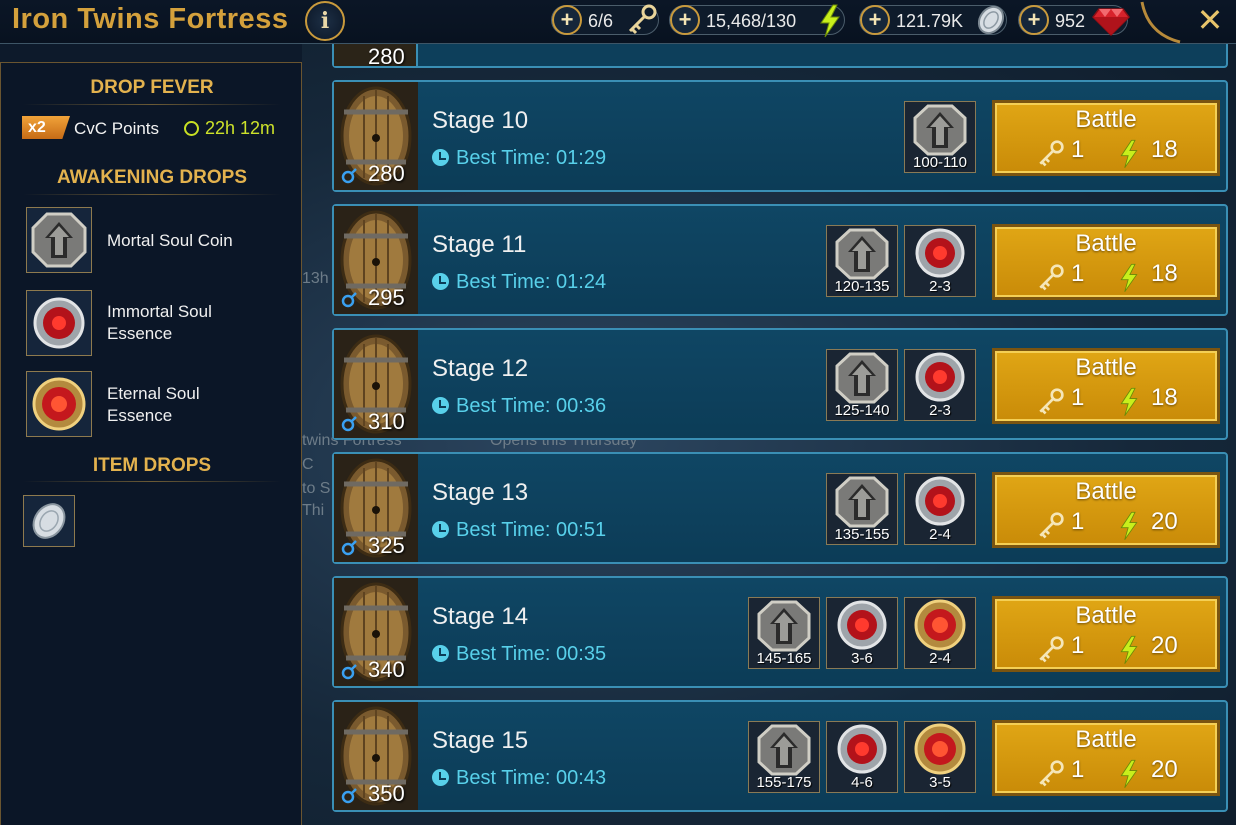 This screenshot has width=1236, height=825. I want to click on boss-level: 350, so click(386, 793).